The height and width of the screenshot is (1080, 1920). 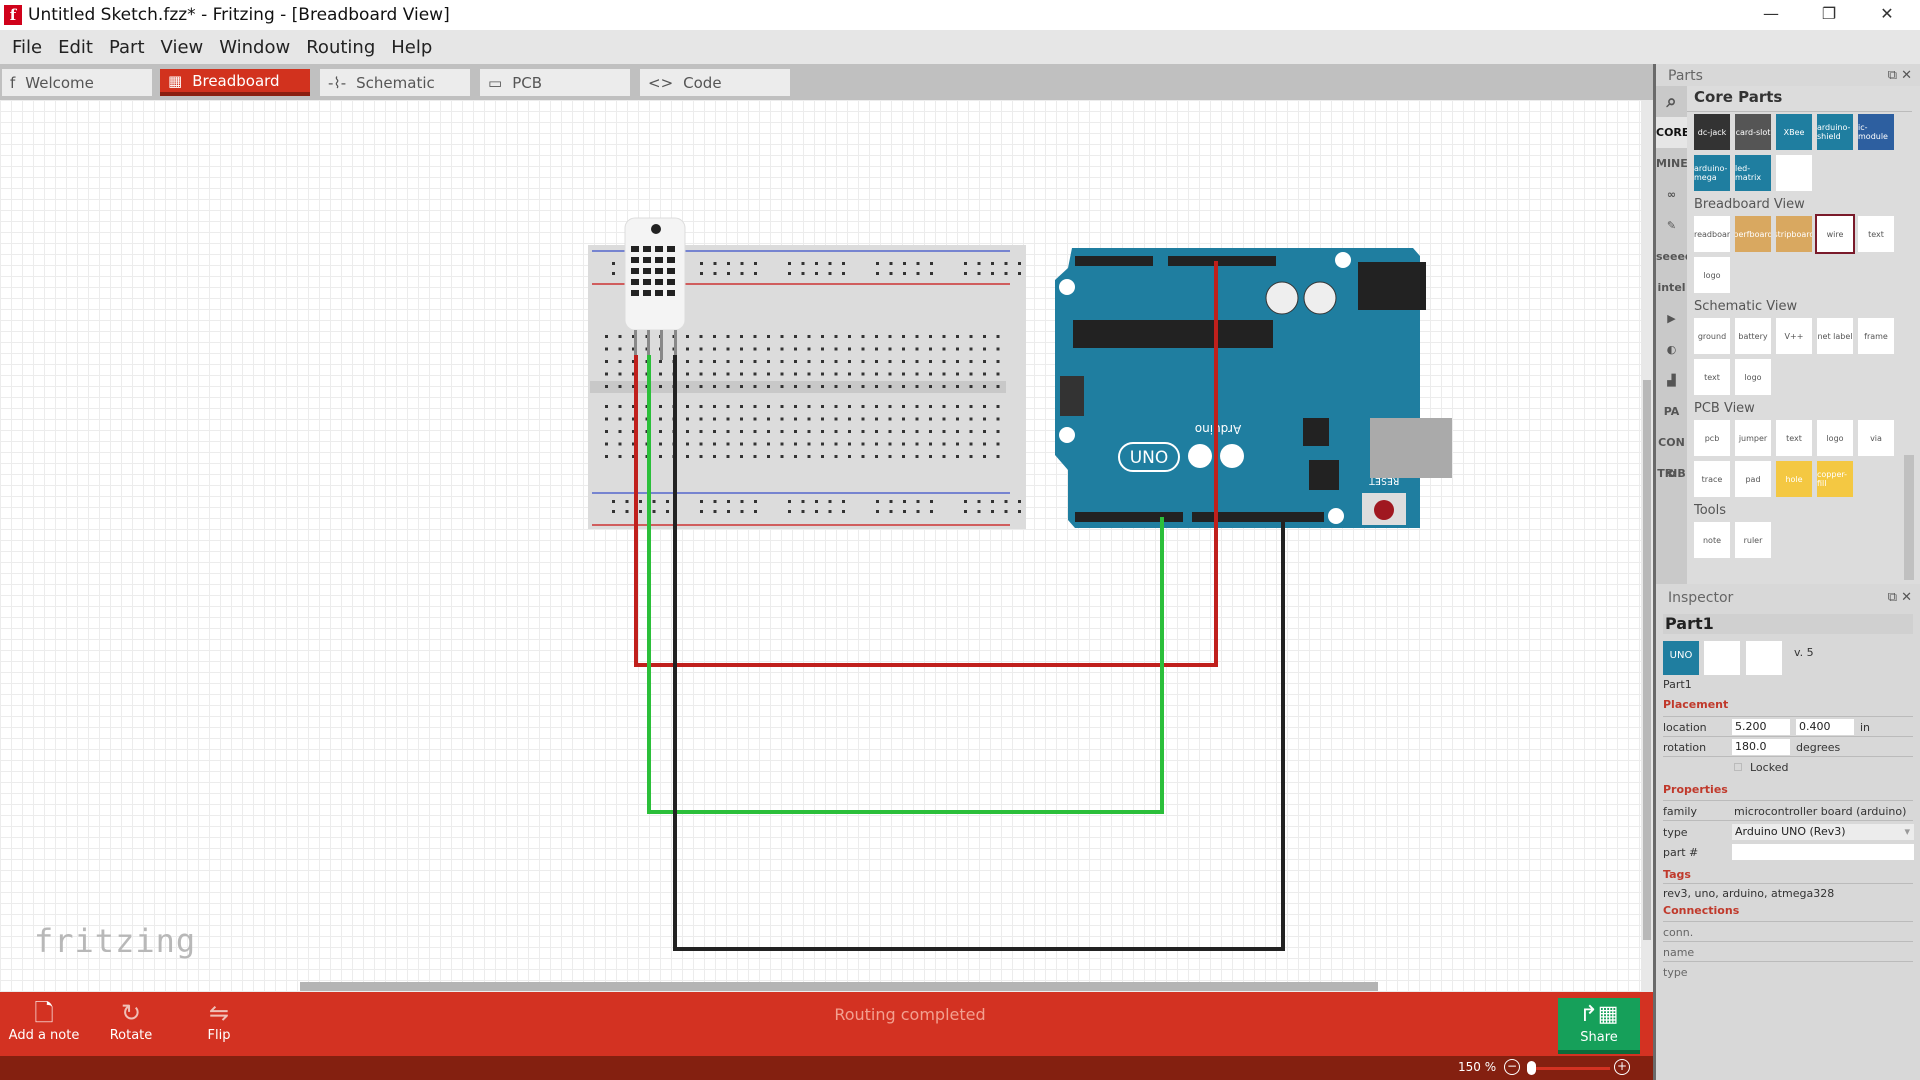 What do you see at coordinates (235, 82) in the screenshot?
I see `tab-breadboard: ▦ Breadboard` at bounding box center [235, 82].